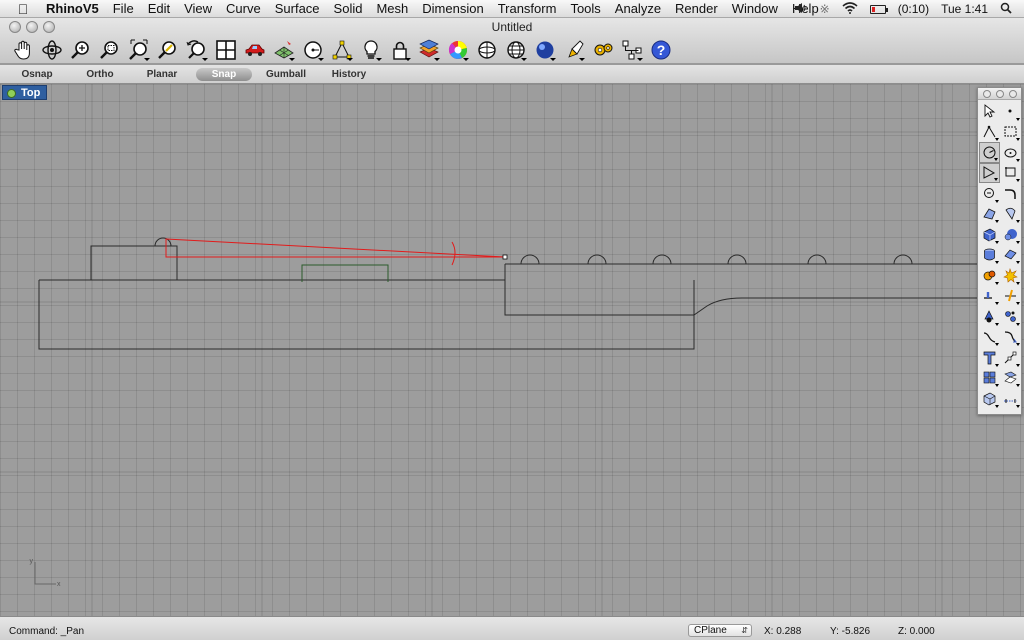  I want to click on axis-x-label: x, so click(59, 584).